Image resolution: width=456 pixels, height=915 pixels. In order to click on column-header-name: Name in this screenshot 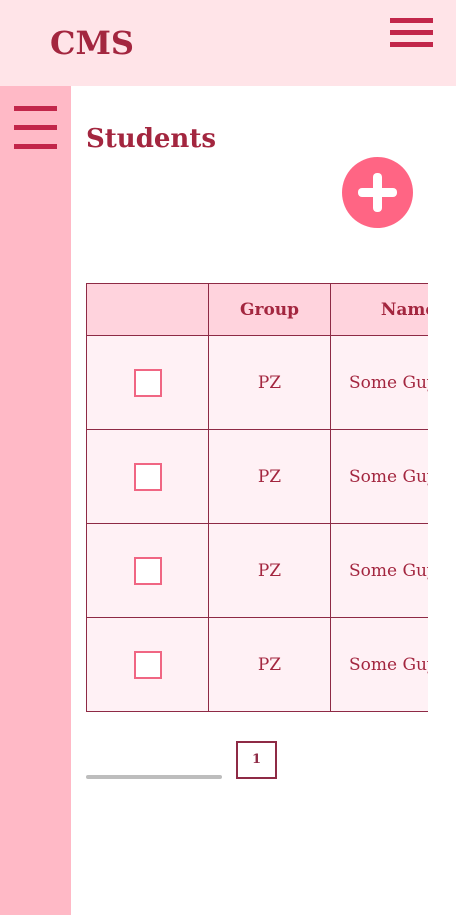, I will do `click(379, 309)`.